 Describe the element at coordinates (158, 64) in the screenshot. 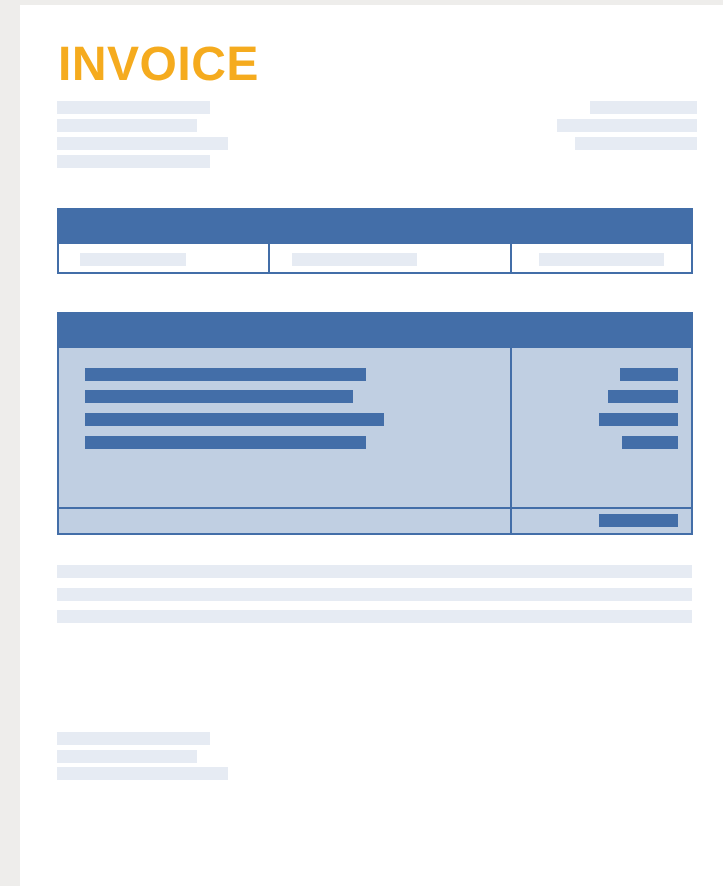

I see `invoice-title: INVOICE` at that location.